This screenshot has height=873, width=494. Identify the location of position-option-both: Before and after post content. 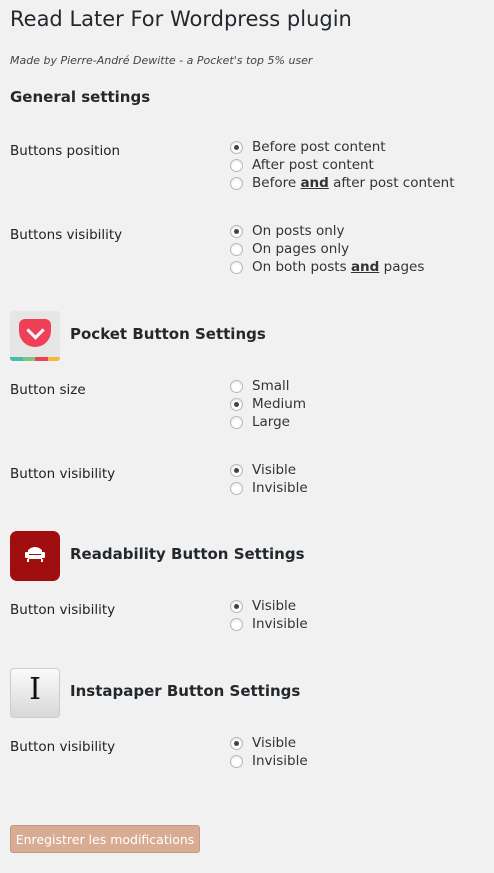
(342, 183).